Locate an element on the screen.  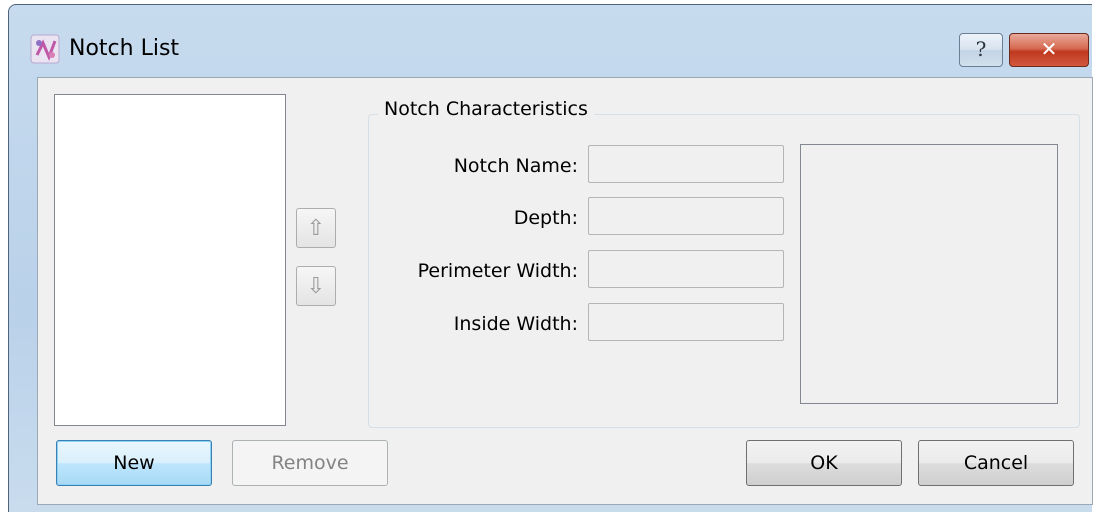
notch-listbox is located at coordinates (170, 260).